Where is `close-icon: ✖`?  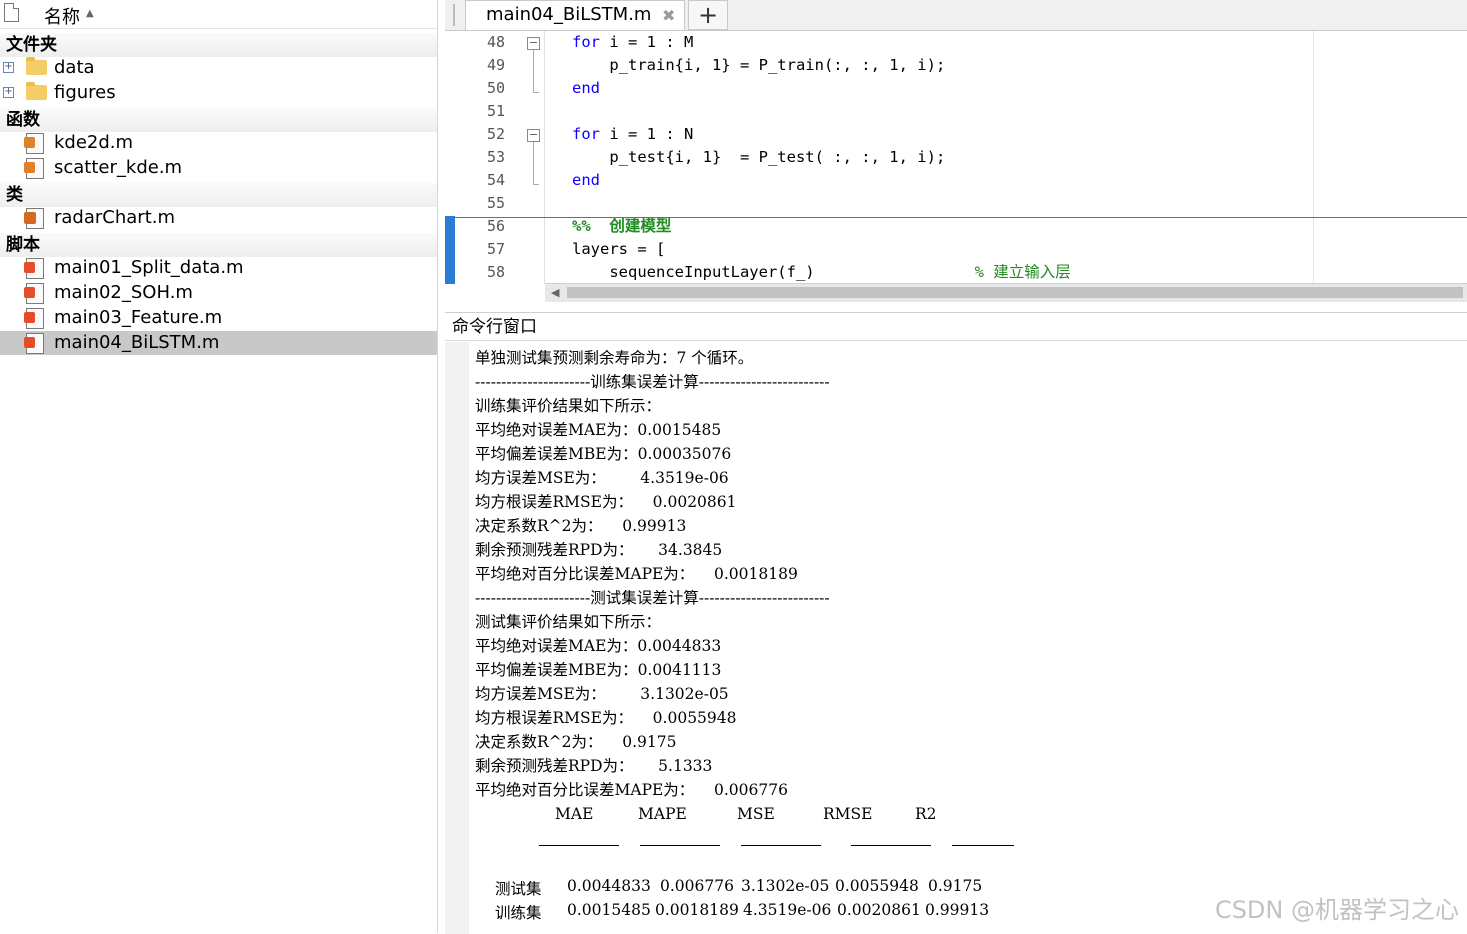 close-icon: ✖ is located at coordinates (668, 15).